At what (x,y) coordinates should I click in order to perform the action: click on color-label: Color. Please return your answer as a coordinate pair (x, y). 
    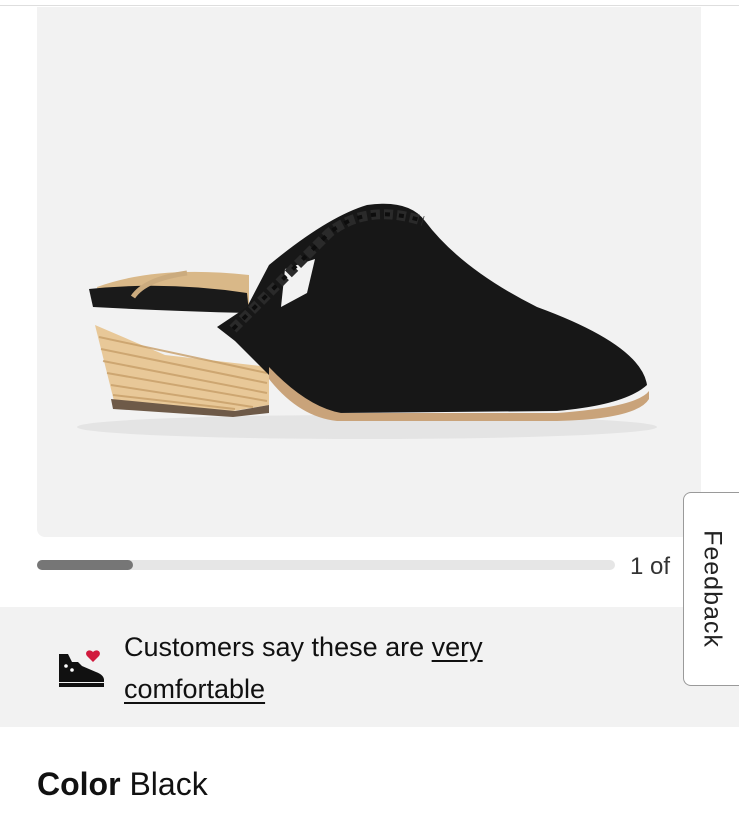
    Looking at the image, I should click on (79, 784).